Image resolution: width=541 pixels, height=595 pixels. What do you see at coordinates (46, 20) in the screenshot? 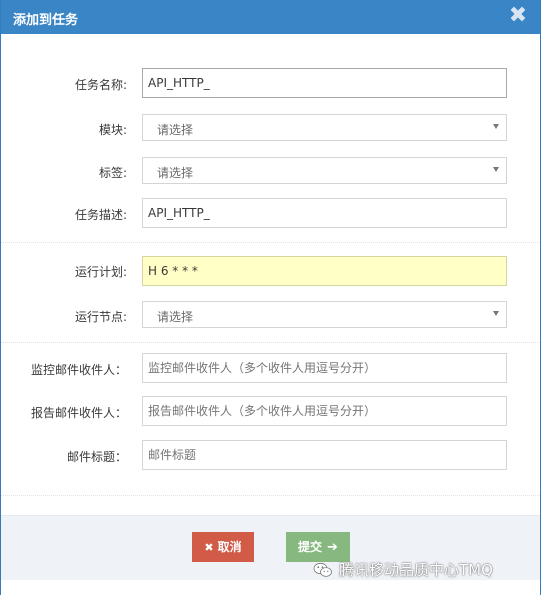
I see `dialog-title: 添加到任务` at bounding box center [46, 20].